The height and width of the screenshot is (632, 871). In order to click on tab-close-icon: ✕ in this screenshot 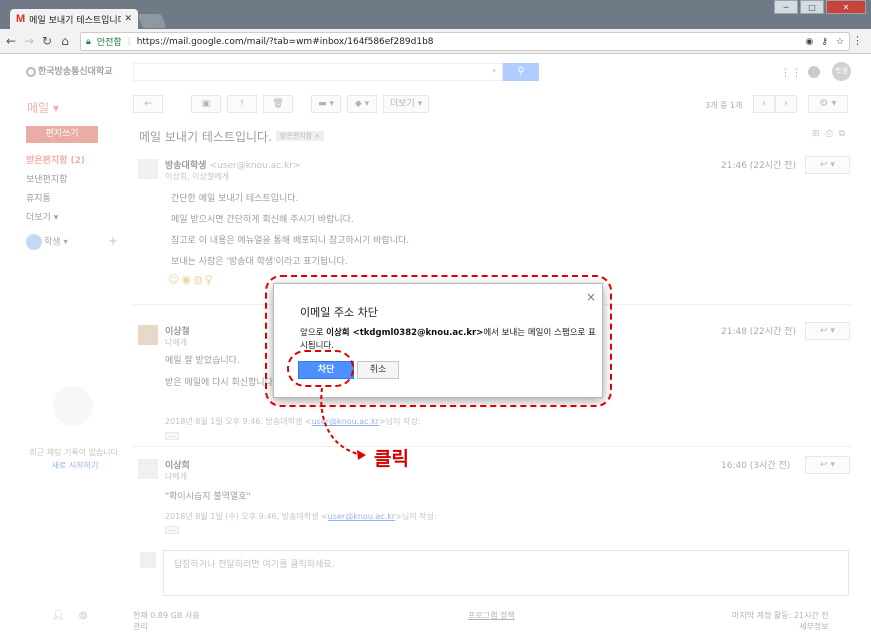, I will do `click(128, 19)`.